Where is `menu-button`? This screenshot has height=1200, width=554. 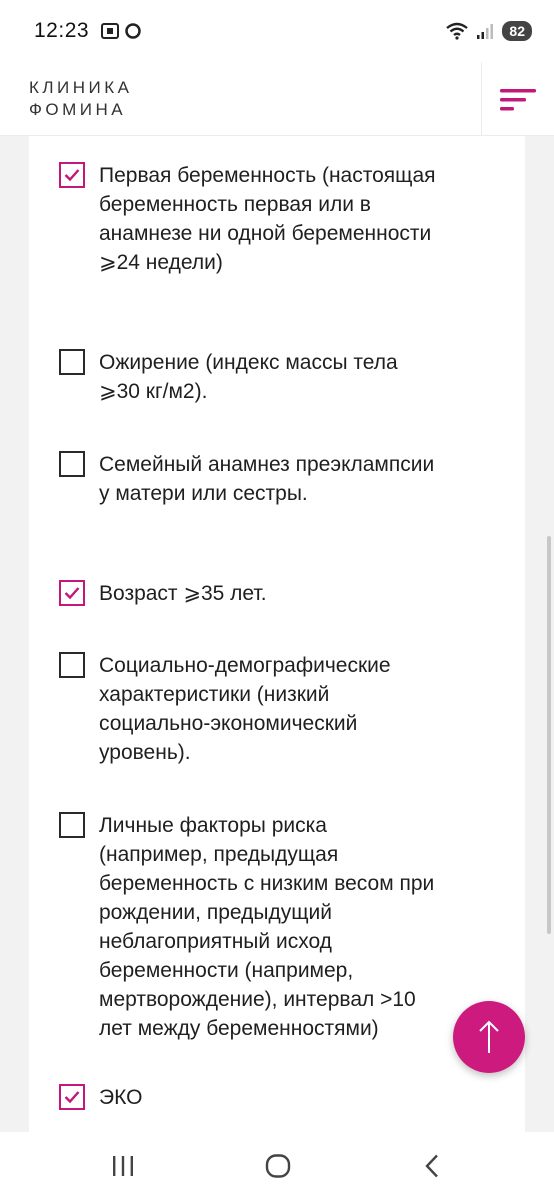 menu-button is located at coordinates (518, 100).